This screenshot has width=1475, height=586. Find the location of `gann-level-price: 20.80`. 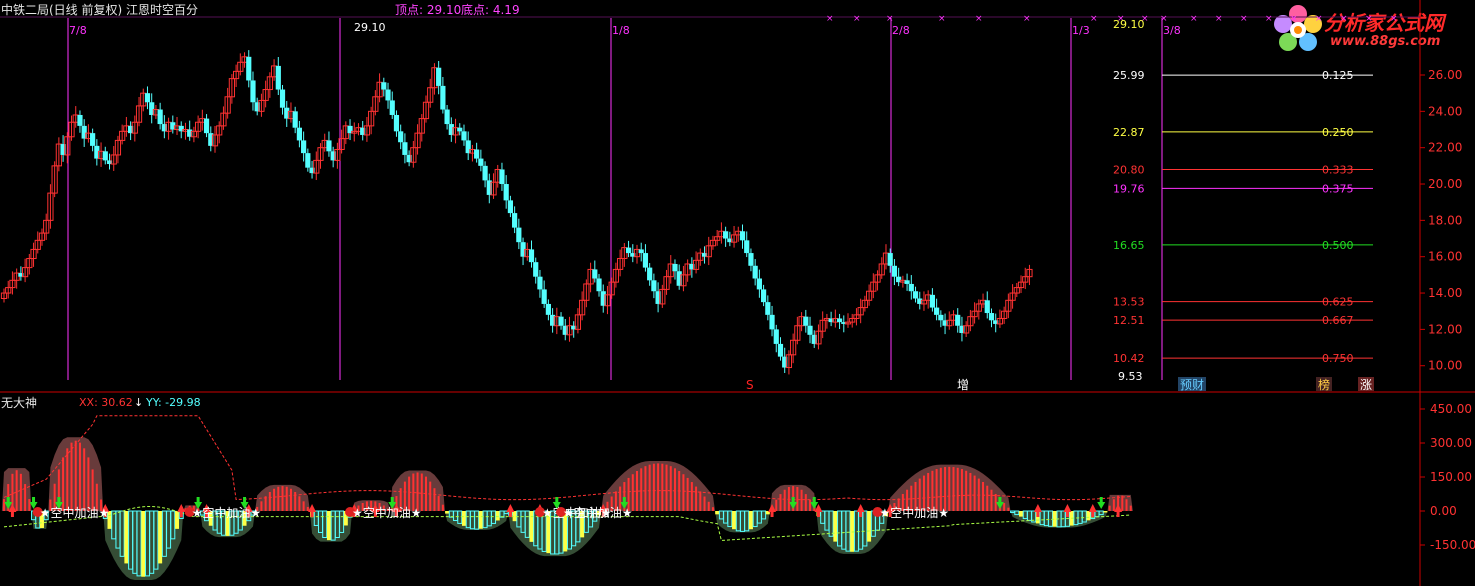

gann-level-price: 20.80 is located at coordinates (1129, 169).